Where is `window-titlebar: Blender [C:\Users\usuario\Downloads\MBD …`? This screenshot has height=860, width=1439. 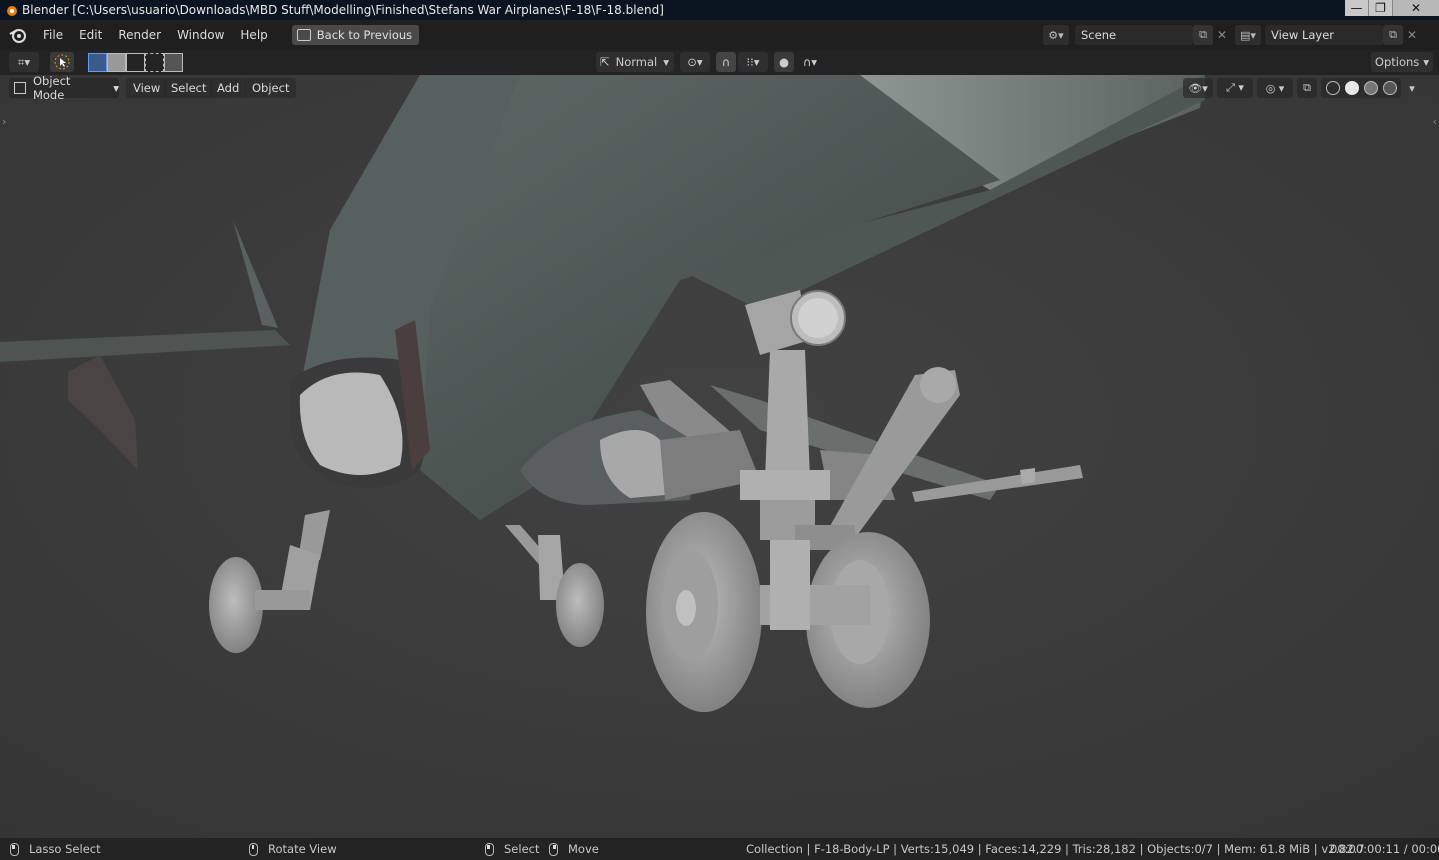
window-titlebar: Blender [C:\Users\usuario\Downloads\MBD … is located at coordinates (719, 10).